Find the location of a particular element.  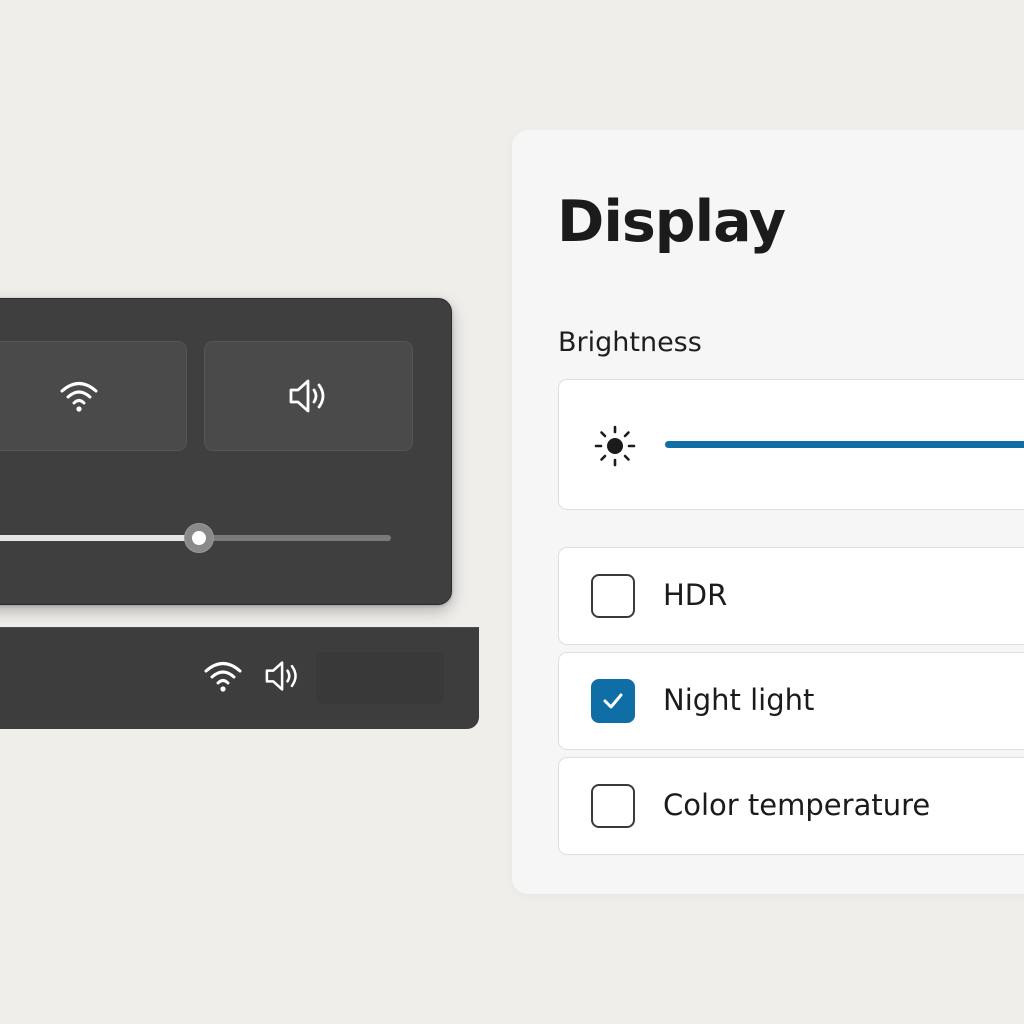

tray-volume-button is located at coordinates (283, 678).